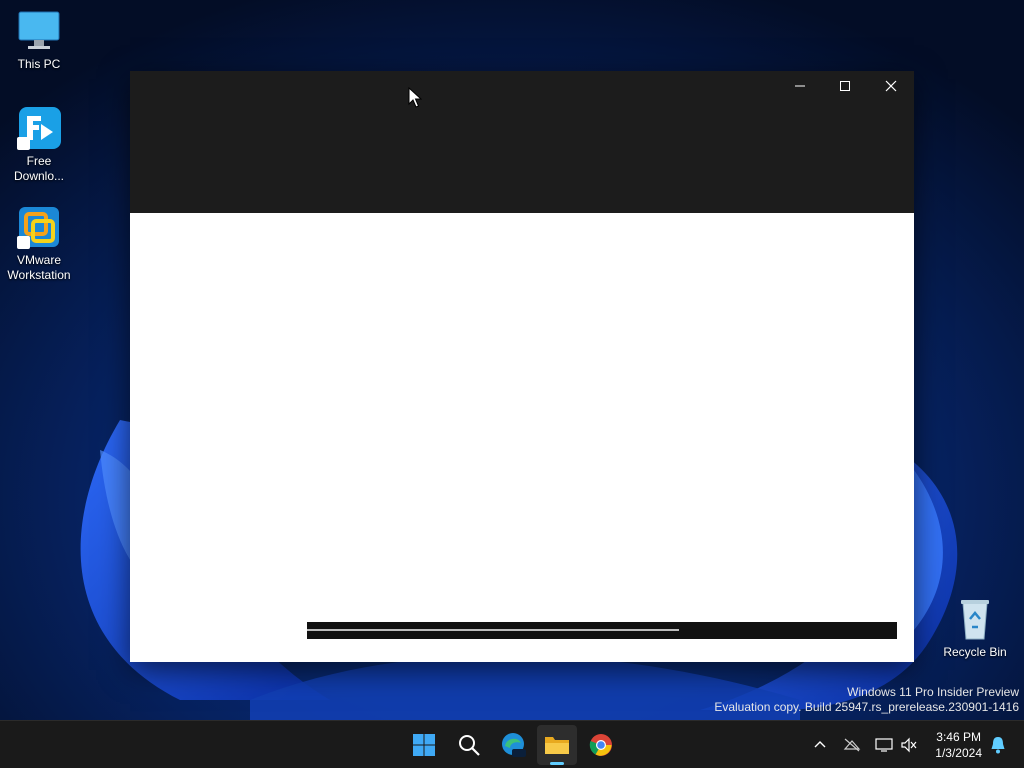 The width and height of the screenshot is (1024, 768). I want to click on window-titlebar, so click(522, 142).